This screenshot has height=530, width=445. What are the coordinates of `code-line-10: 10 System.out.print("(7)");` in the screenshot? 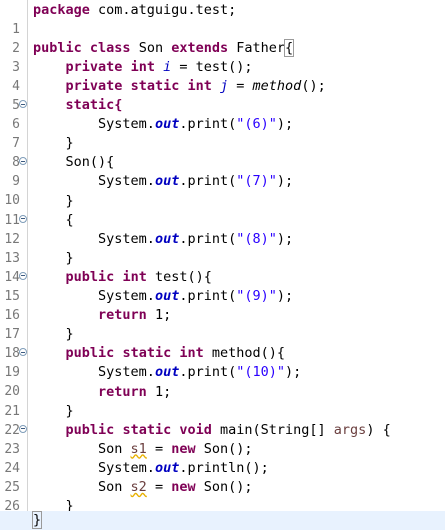 It's located at (222, 190).